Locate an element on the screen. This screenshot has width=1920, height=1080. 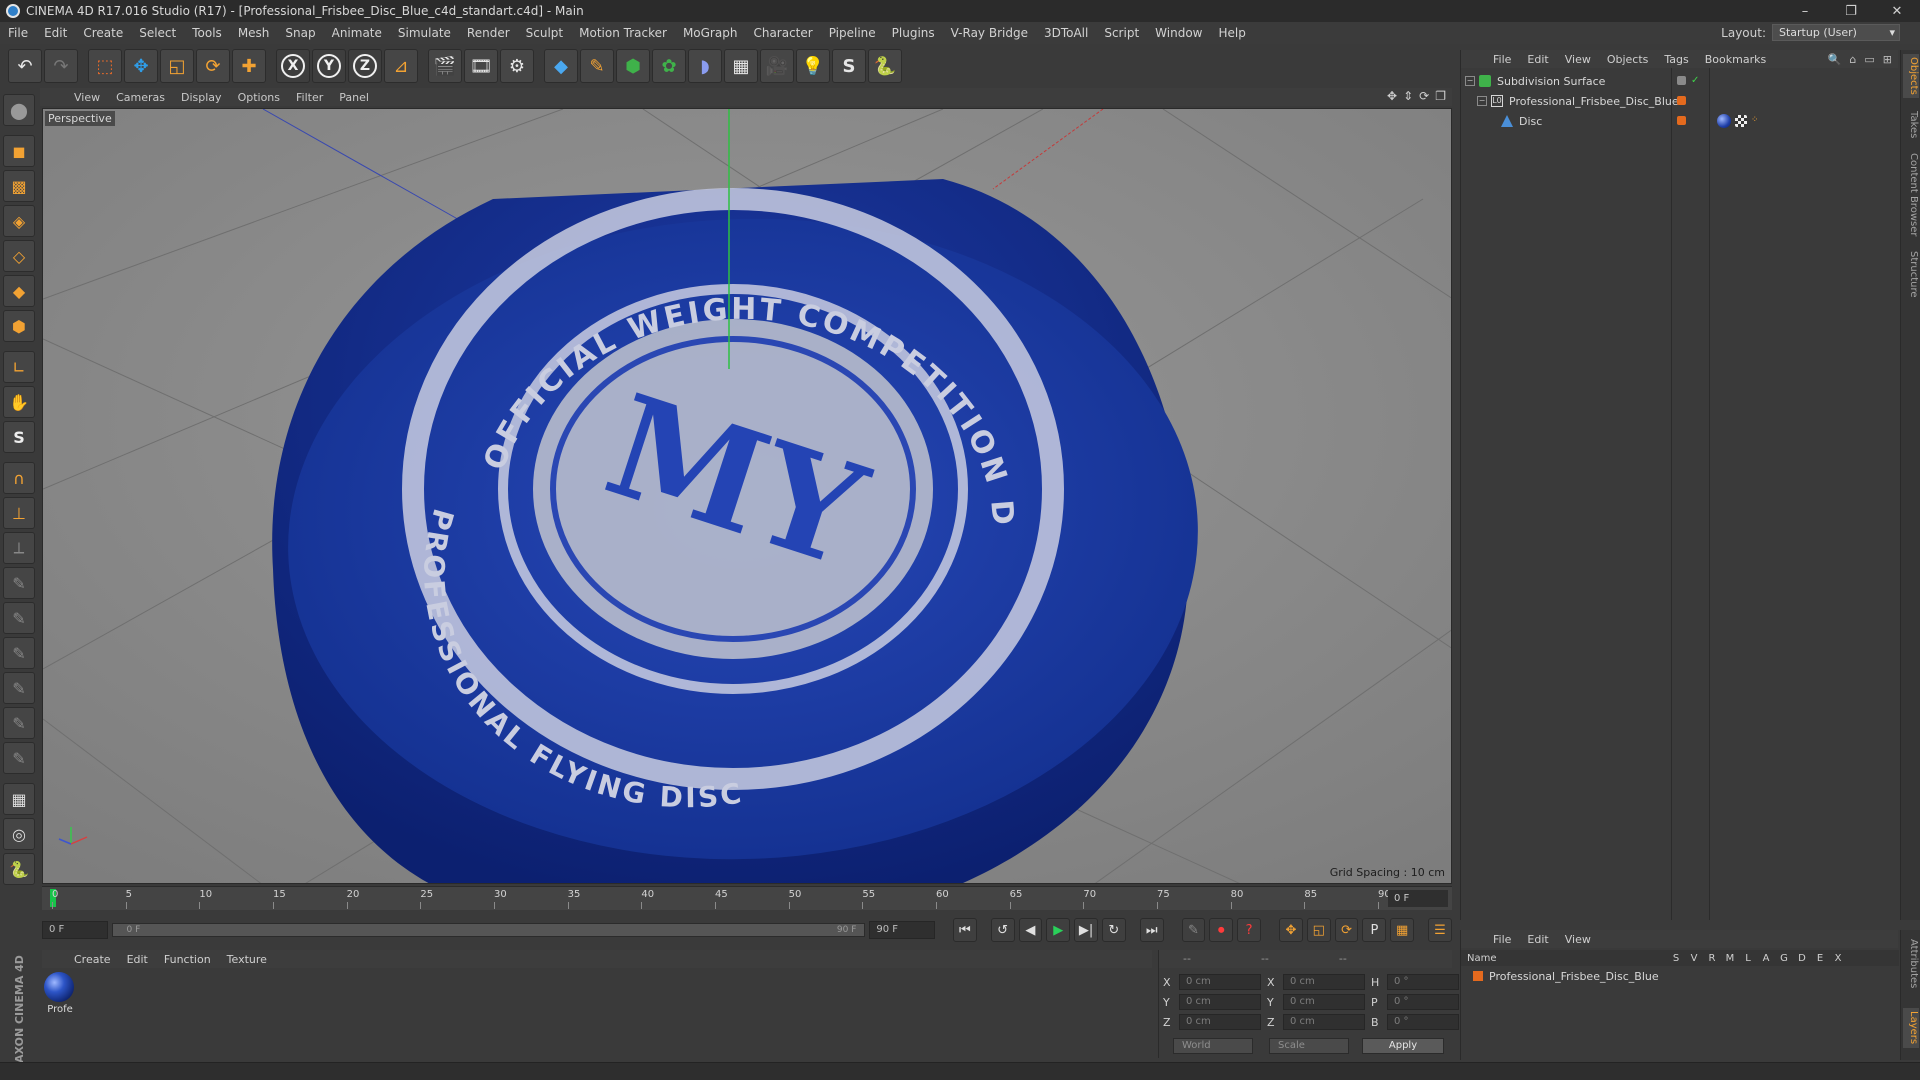
menu-3dtoall: 3DToAll is located at coordinates (1066, 33).